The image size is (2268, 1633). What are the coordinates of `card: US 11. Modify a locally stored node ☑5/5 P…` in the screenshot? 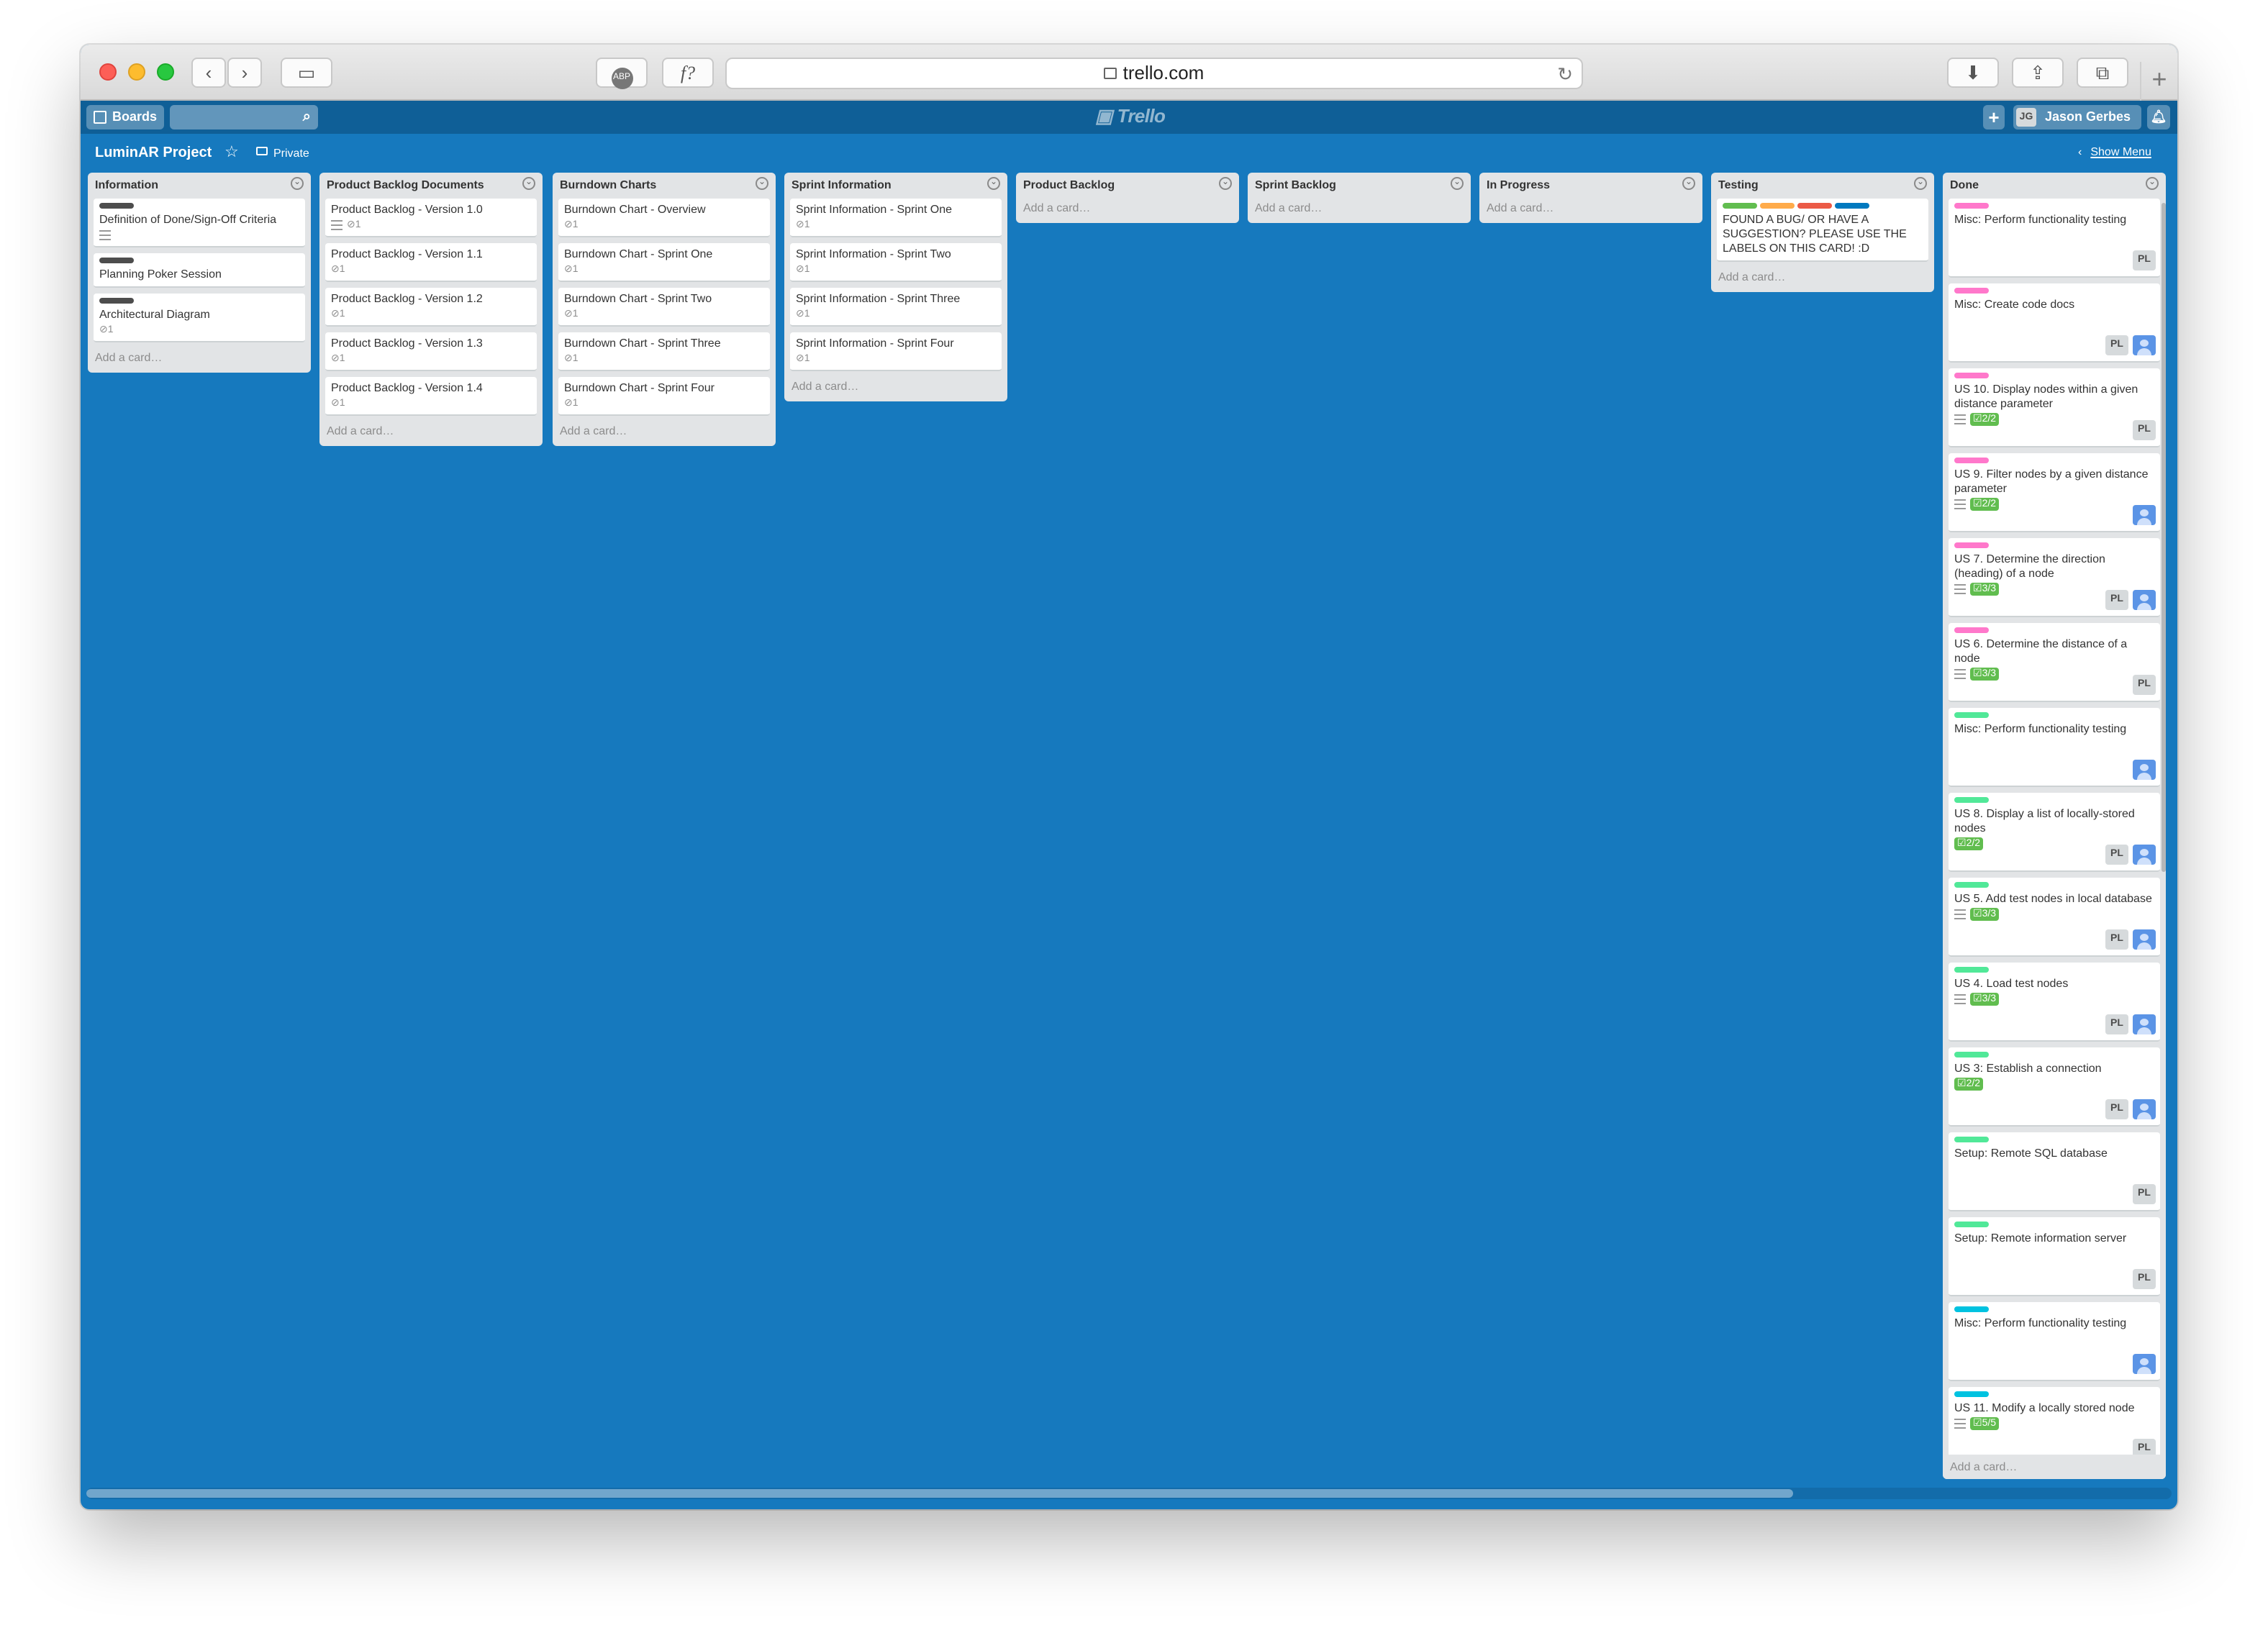 It's located at (2054, 1421).